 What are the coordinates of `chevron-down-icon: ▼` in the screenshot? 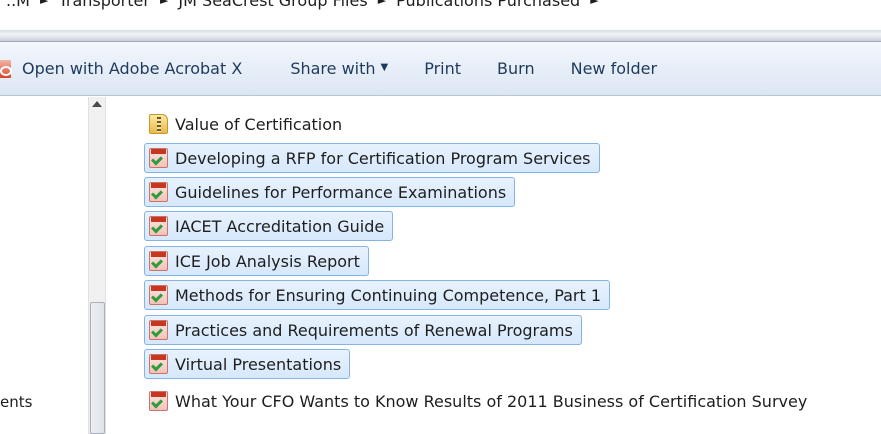 It's located at (384, 67).